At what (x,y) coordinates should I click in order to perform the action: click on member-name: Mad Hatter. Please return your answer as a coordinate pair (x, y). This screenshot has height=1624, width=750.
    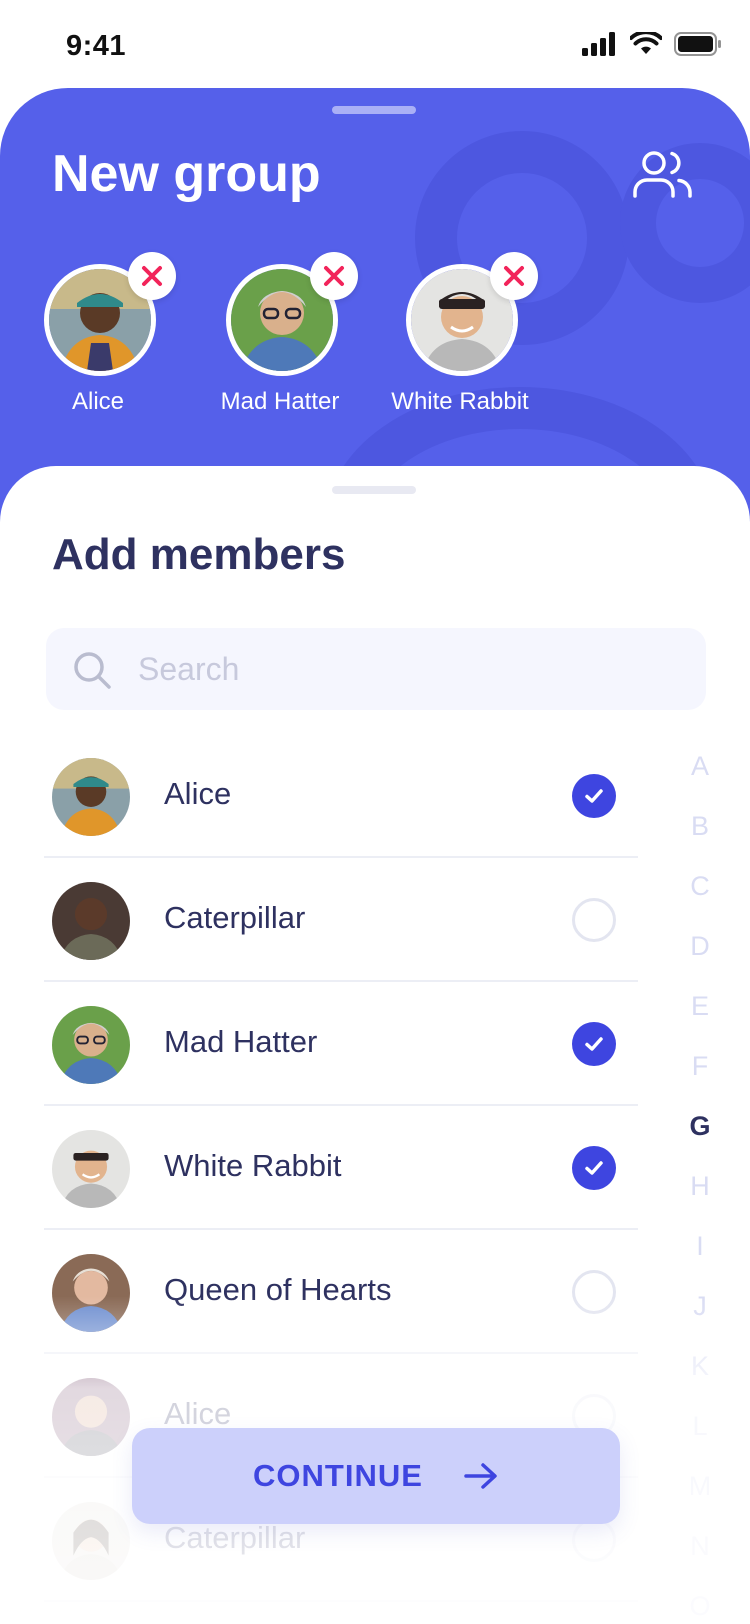
    Looking at the image, I should click on (241, 1041).